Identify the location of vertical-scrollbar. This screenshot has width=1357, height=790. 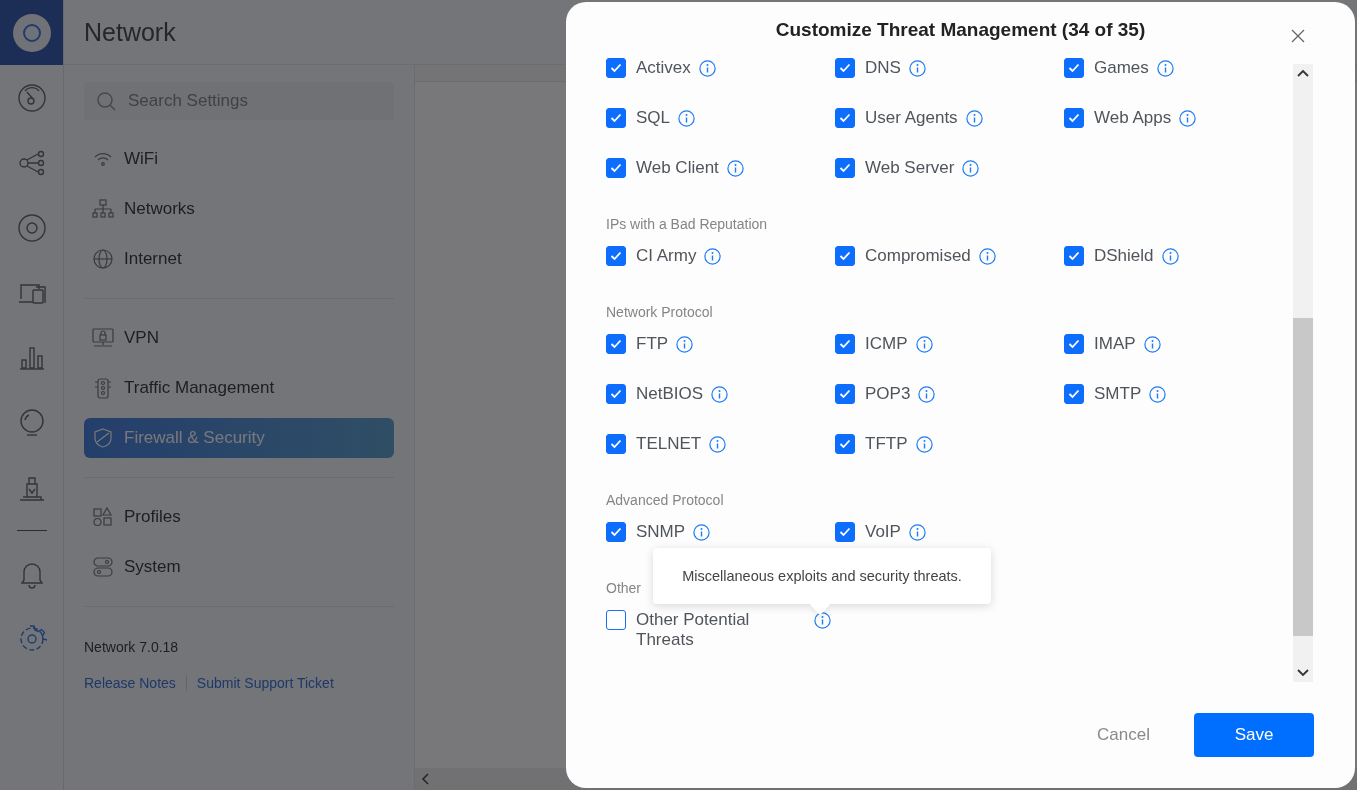
(1303, 373).